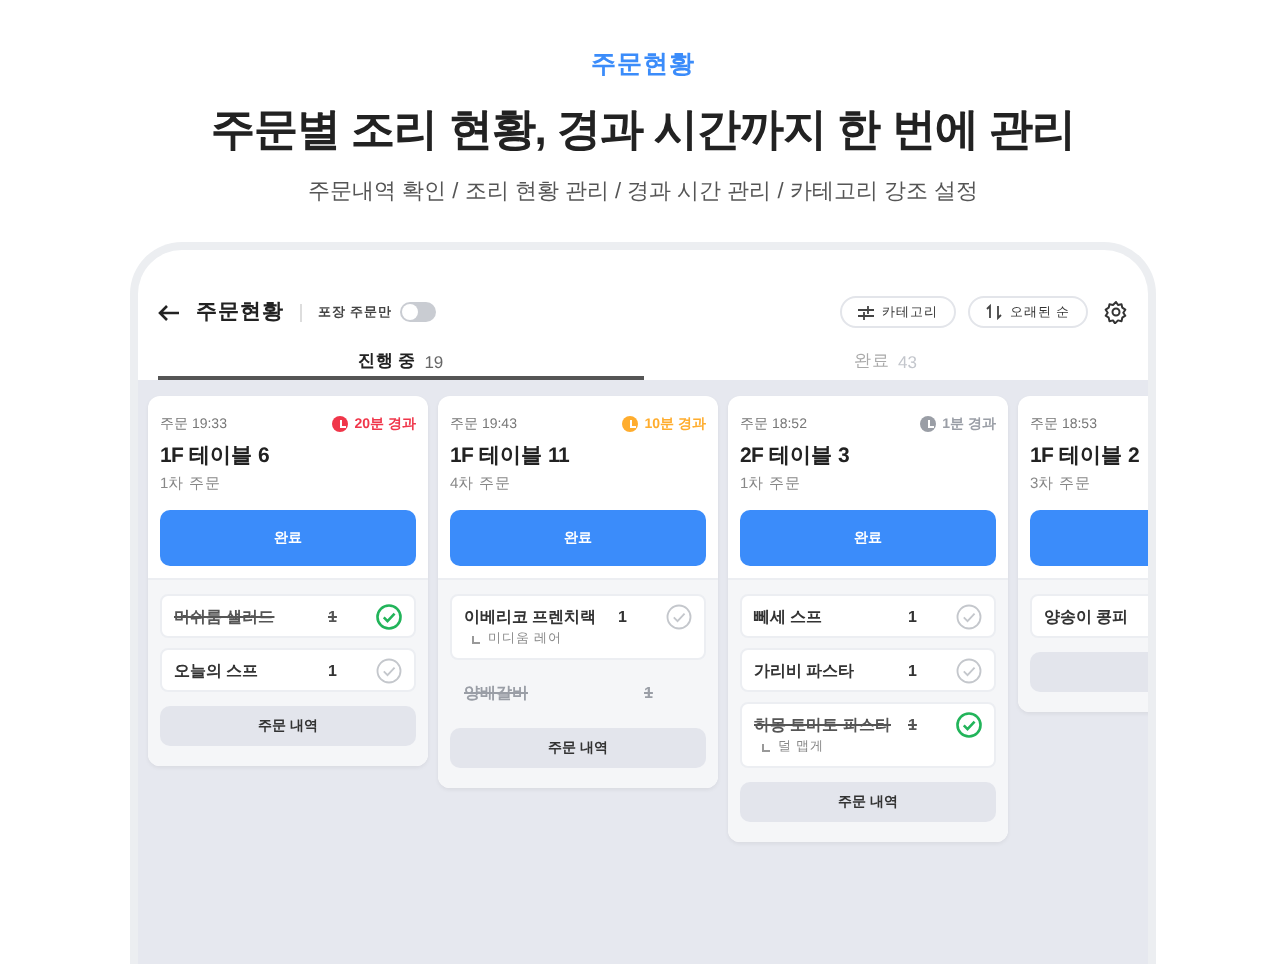 This screenshot has height=964, width=1286. Describe the element at coordinates (643, 65) in the screenshot. I see `section-eyebrow: 주문현황` at that location.